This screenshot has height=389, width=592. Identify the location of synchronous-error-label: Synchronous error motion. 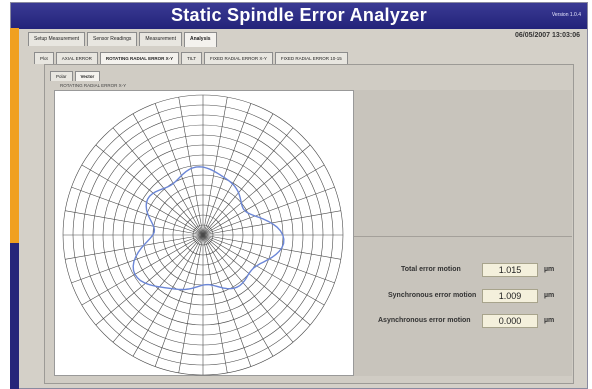
(432, 295).